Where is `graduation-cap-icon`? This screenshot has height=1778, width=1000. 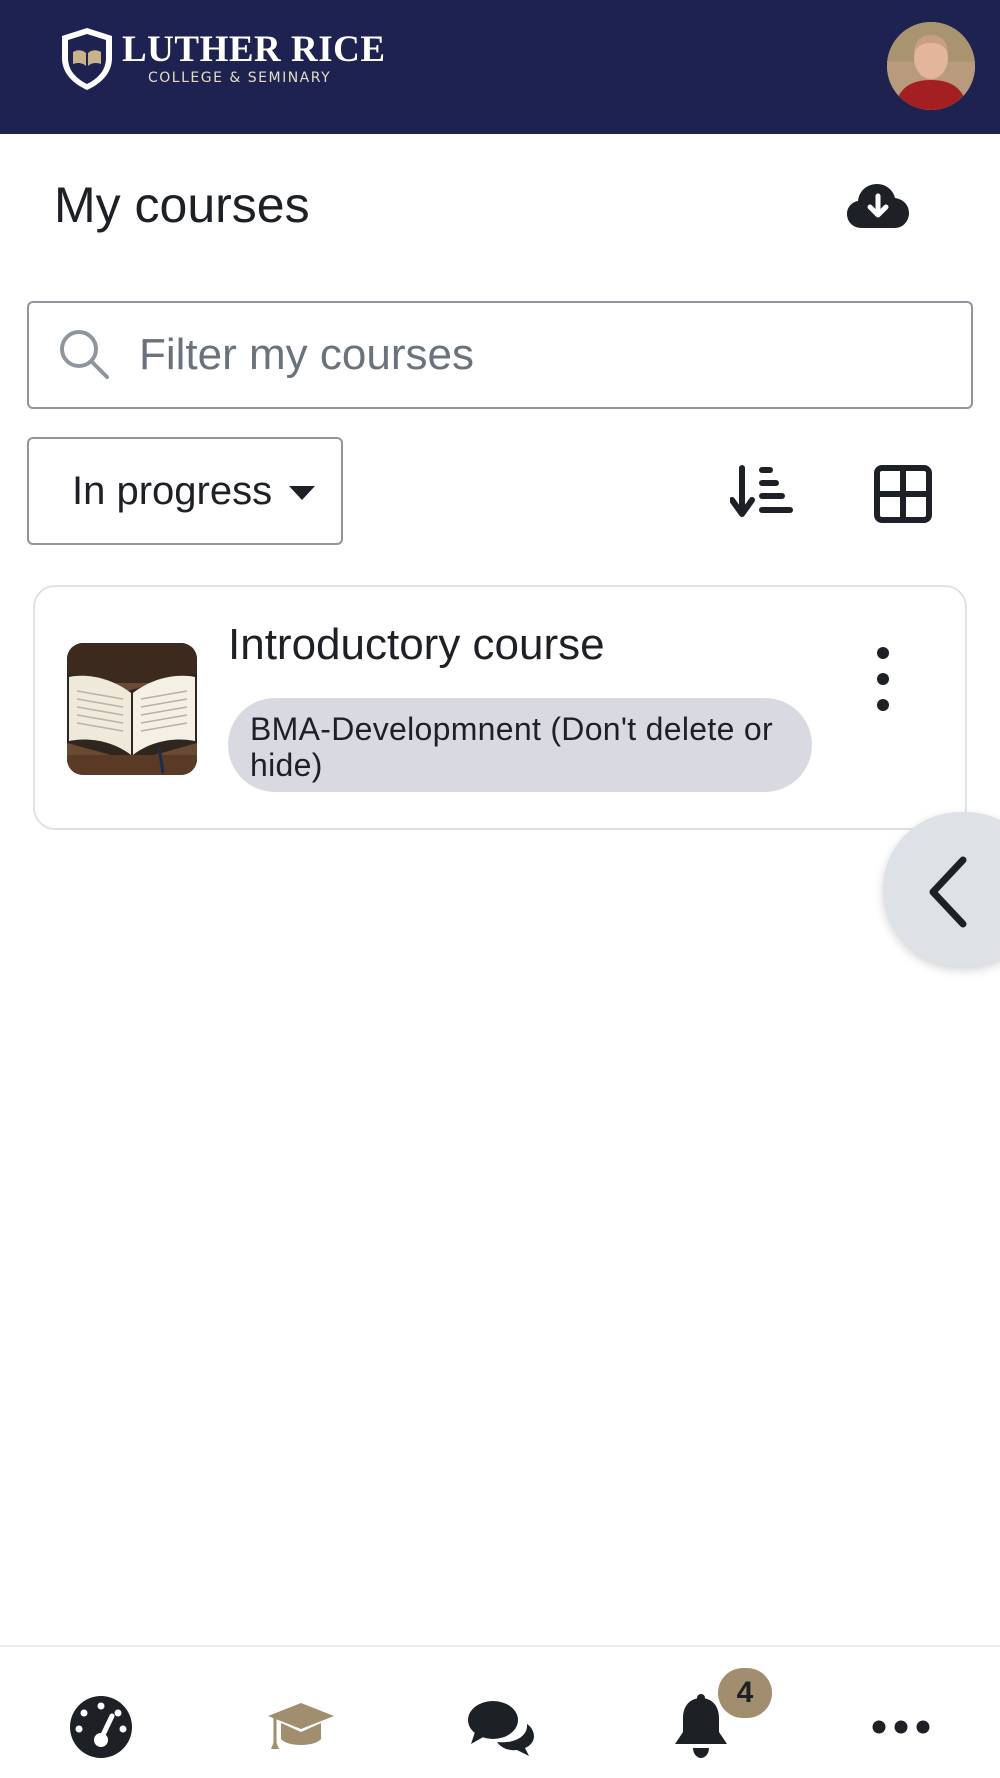
graduation-cap-icon is located at coordinates (301, 1726).